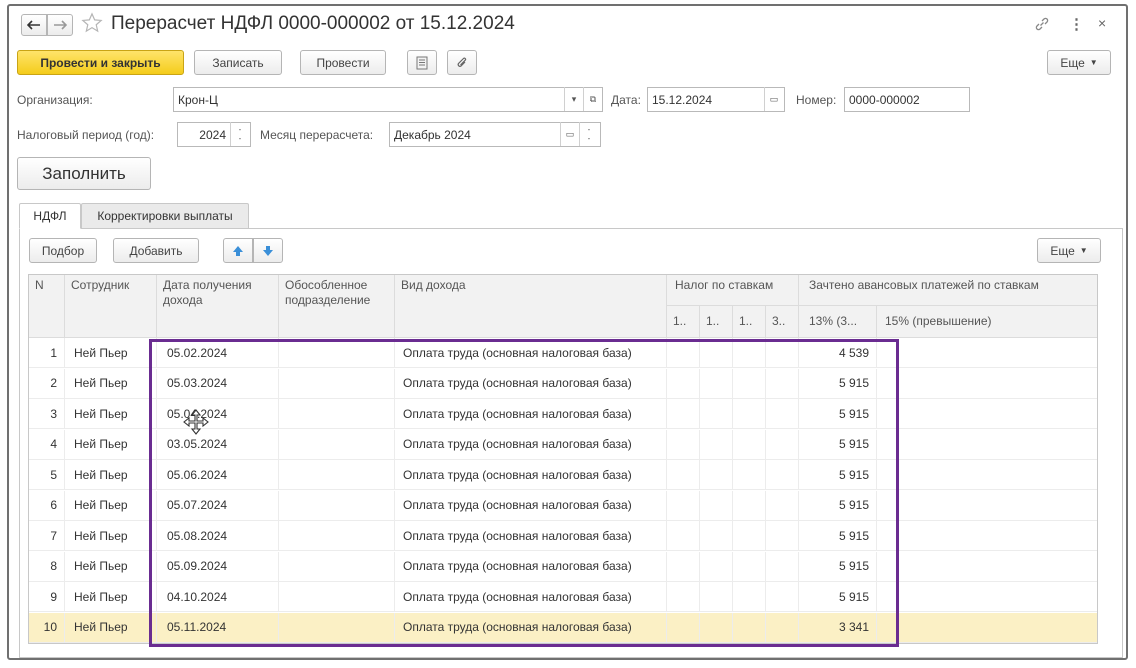  Describe the element at coordinates (495, 134) in the screenshot. I see `month-field: Декабрь 2024 ▭ --` at that location.